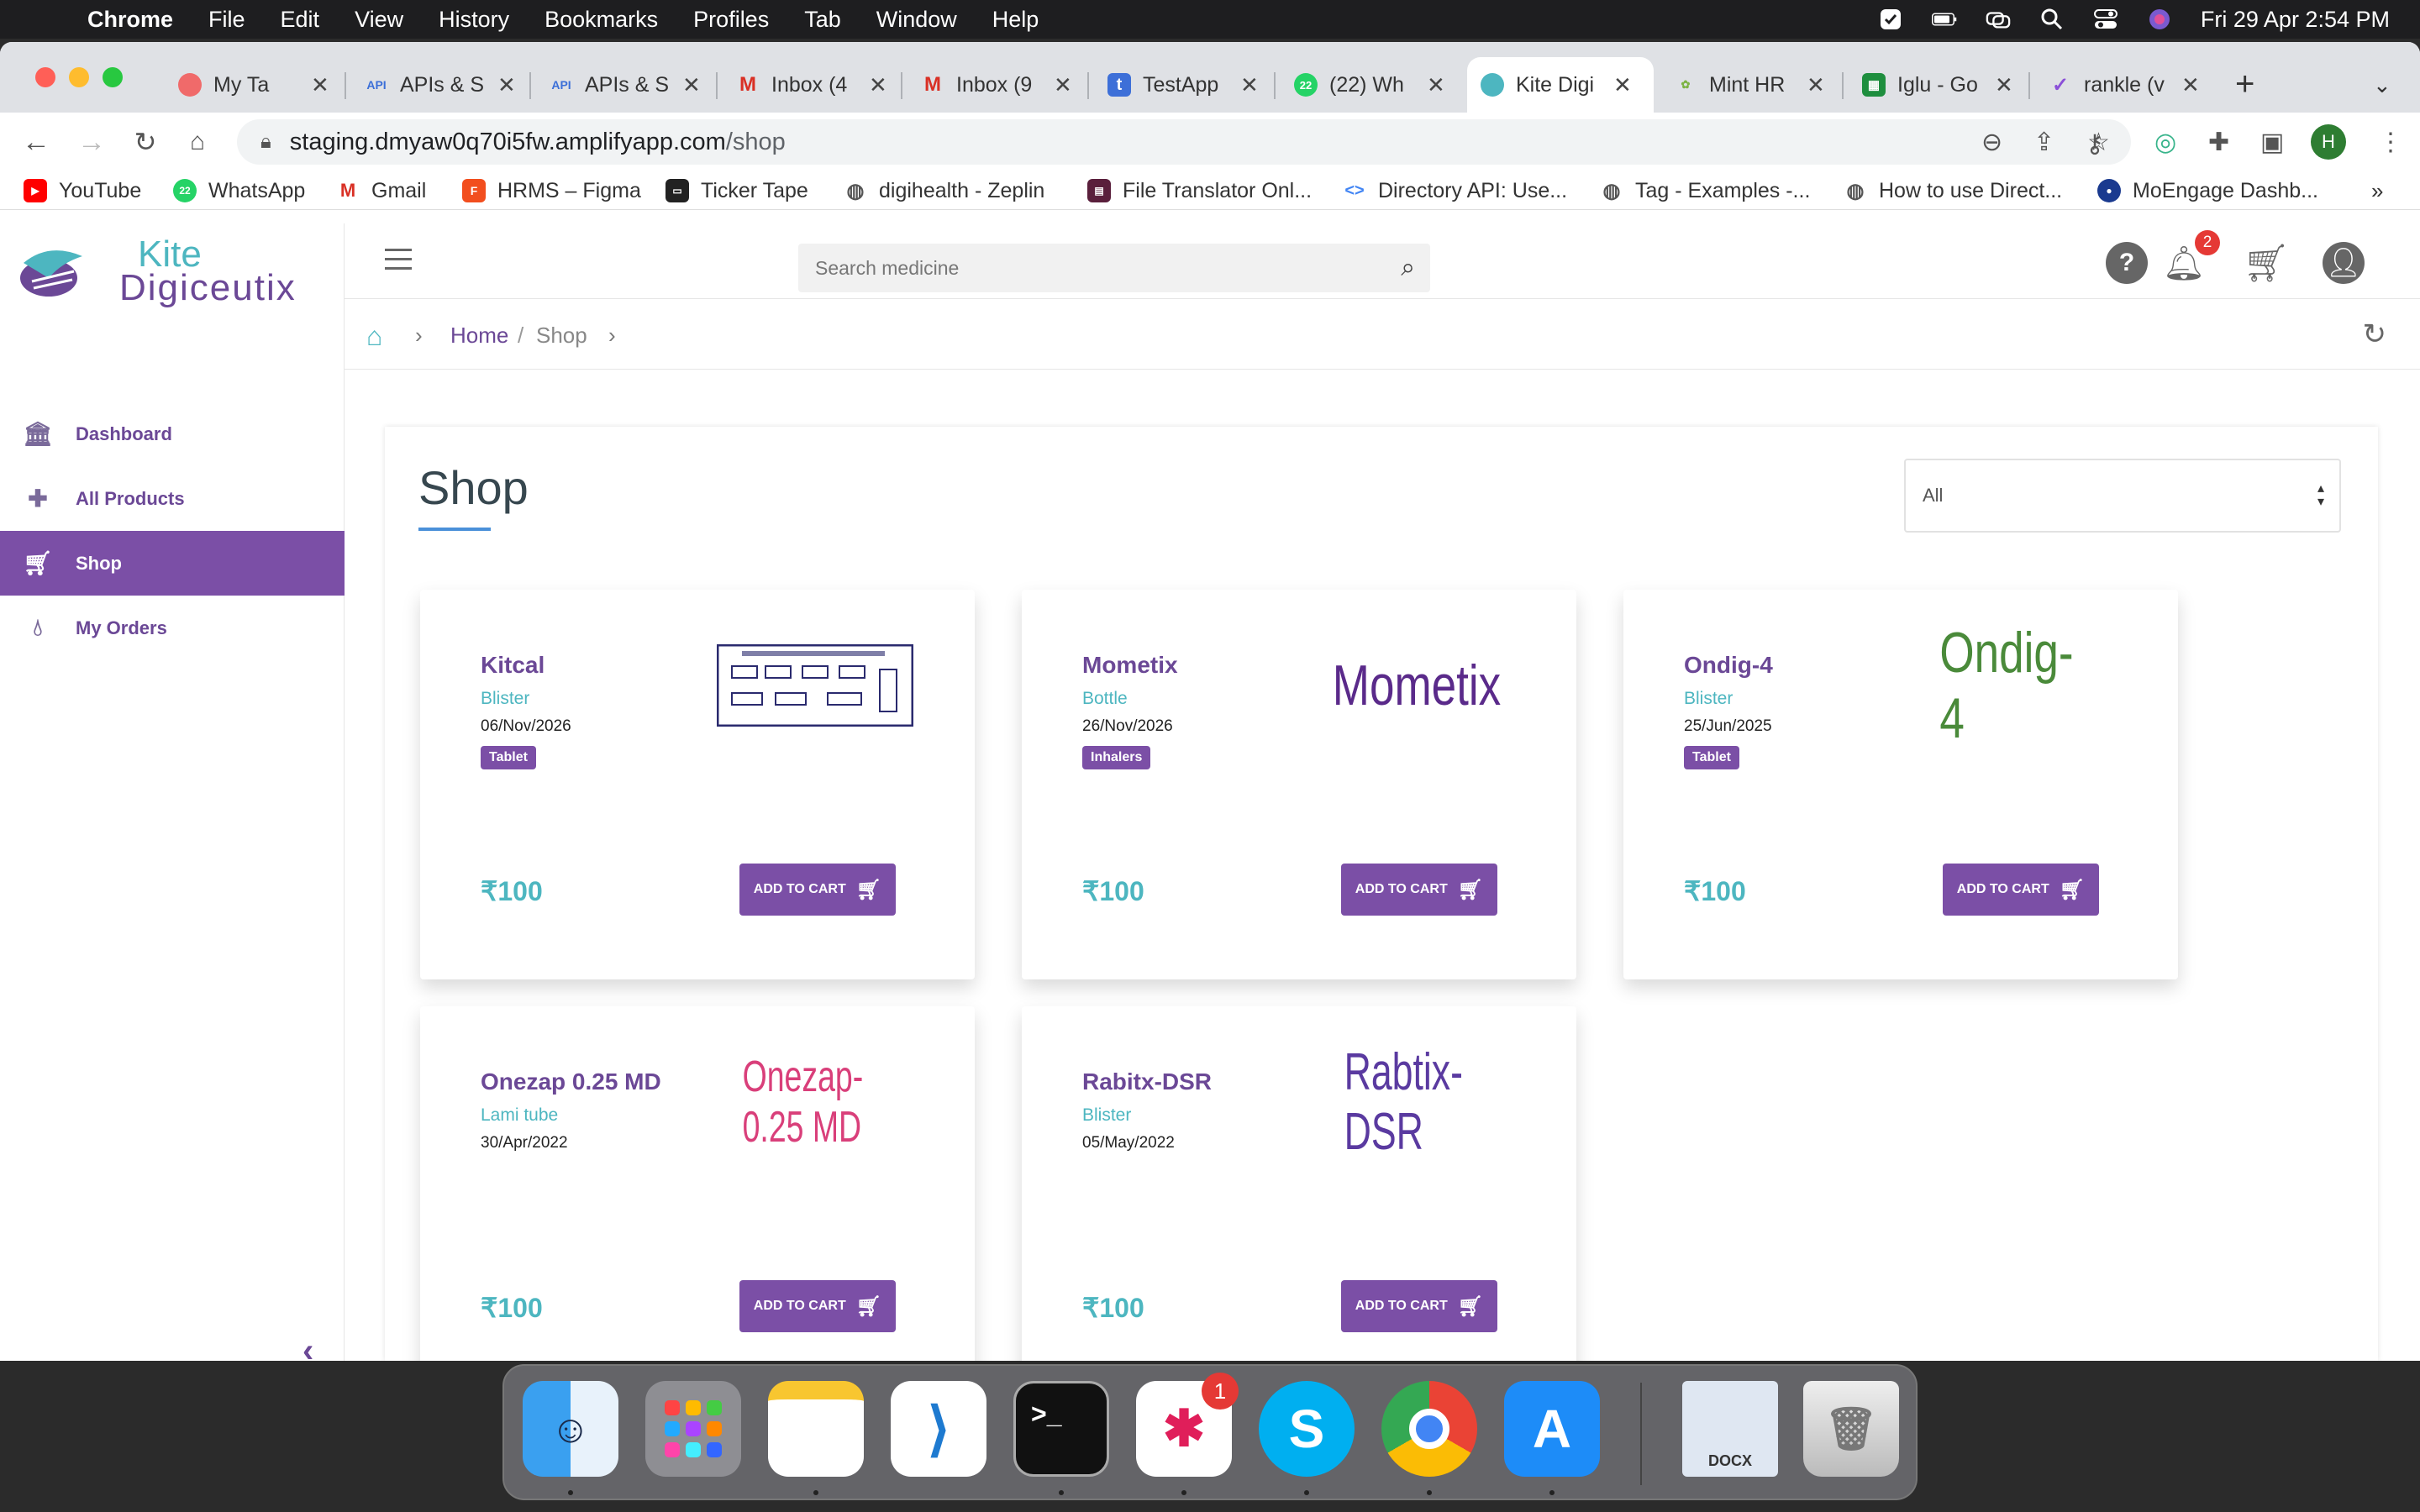 This screenshot has height=1512, width=2420. I want to click on tab-whatsapp: 22 (22) Wh ✕, so click(1363, 85).